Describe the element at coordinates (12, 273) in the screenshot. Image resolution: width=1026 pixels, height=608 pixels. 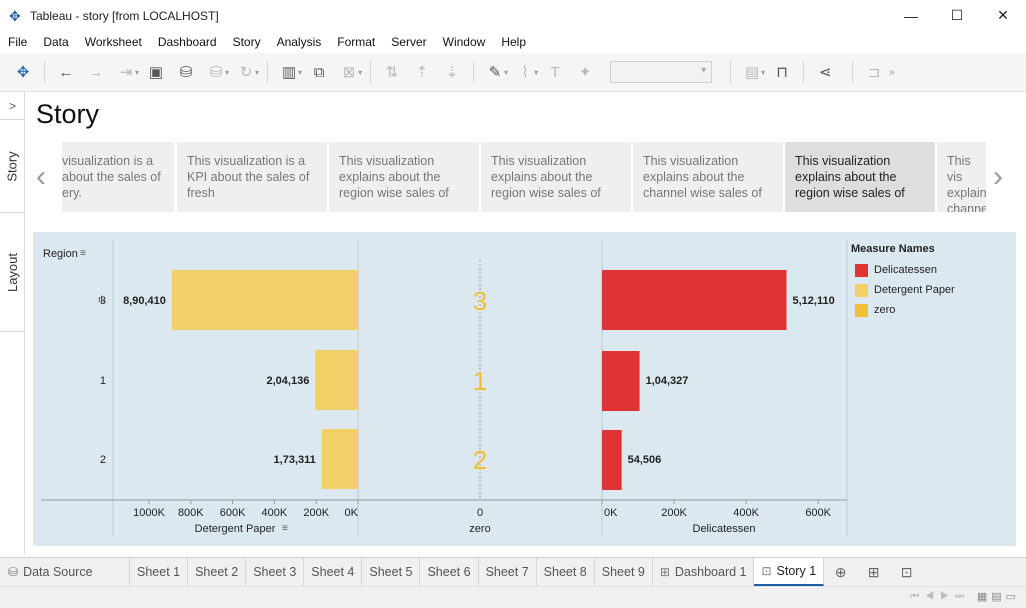
I see `side-tab-layout: Layout` at that location.